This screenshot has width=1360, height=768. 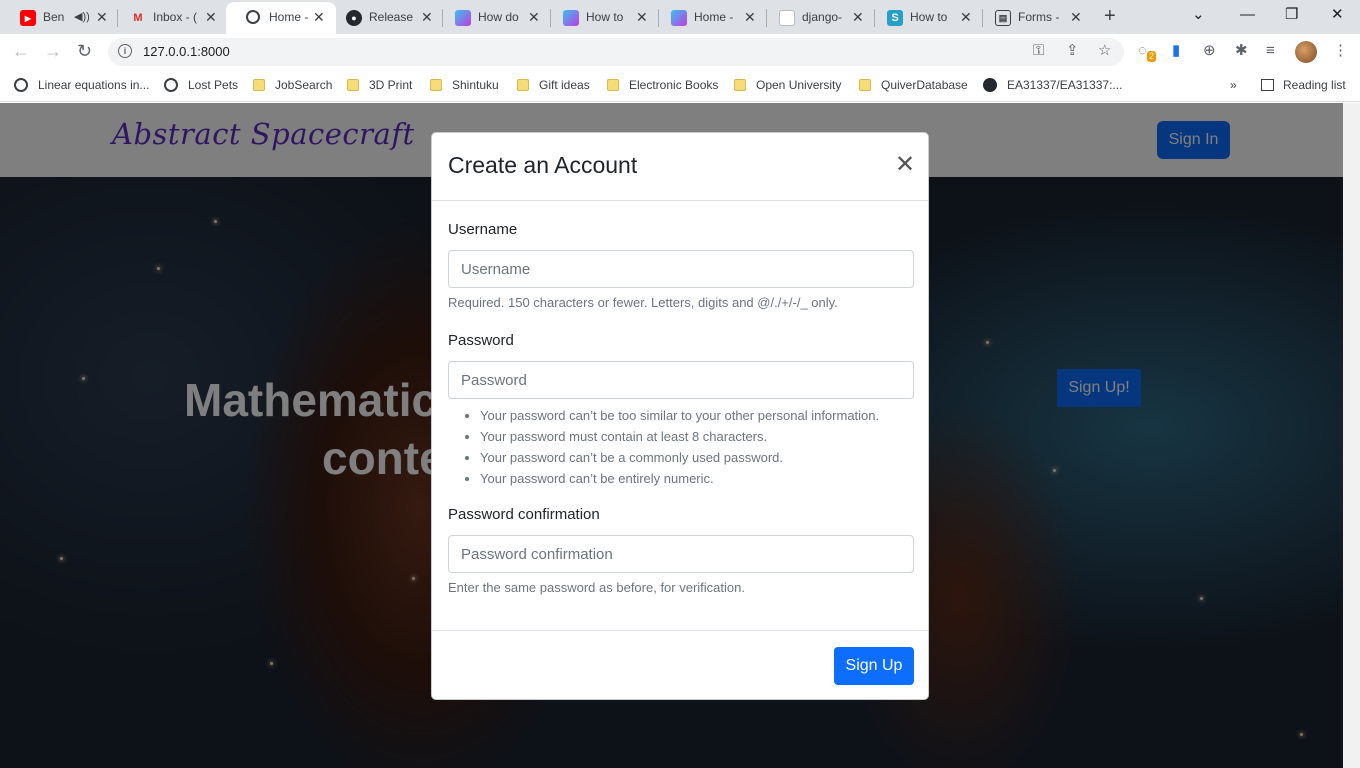 What do you see at coordinates (175, 17) in the screenshot?
I see `tab-label: Inbox - (` at bounding box center [175, 17].